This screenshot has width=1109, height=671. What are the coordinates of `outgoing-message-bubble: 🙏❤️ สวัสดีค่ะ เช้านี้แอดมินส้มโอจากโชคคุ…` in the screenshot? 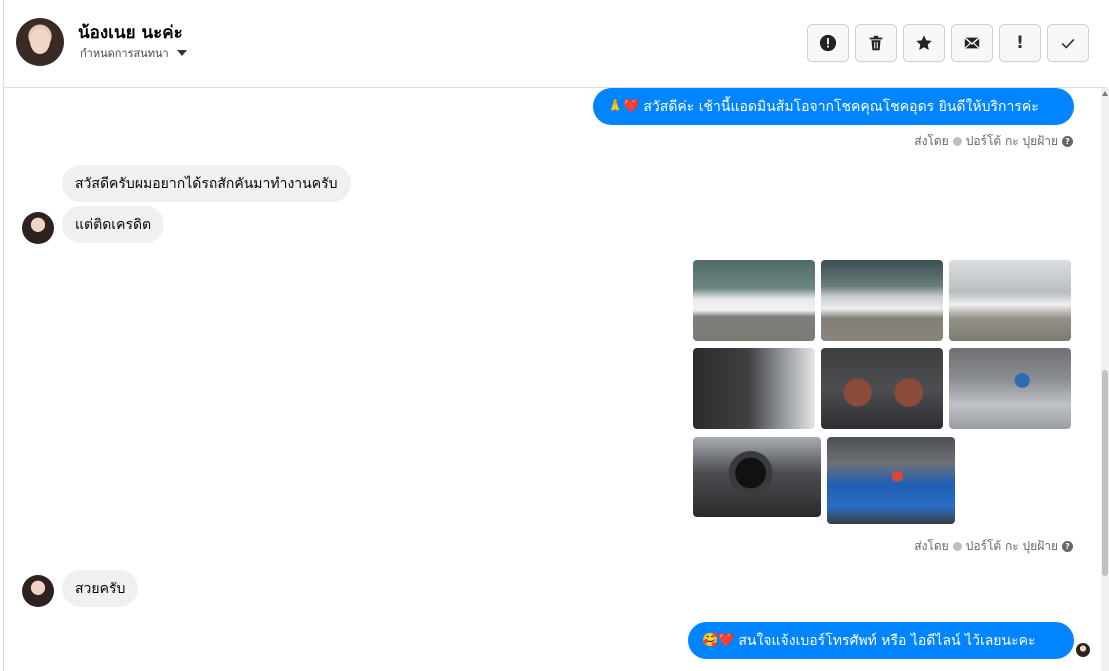 It's located at (833, 106).